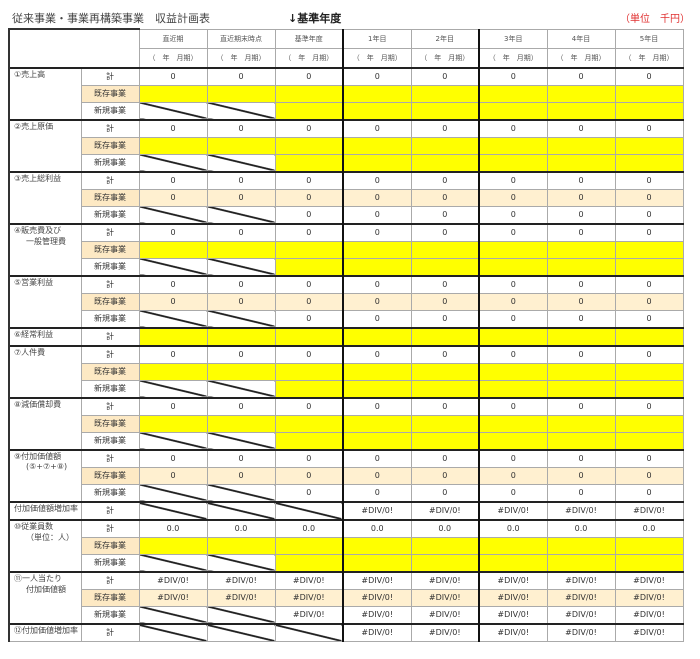 This screenshot has width=700, height=659. Describe the element at coordinates (445, 580) in the screenshot. I see `value-cell: #DIV/0!` at that location.